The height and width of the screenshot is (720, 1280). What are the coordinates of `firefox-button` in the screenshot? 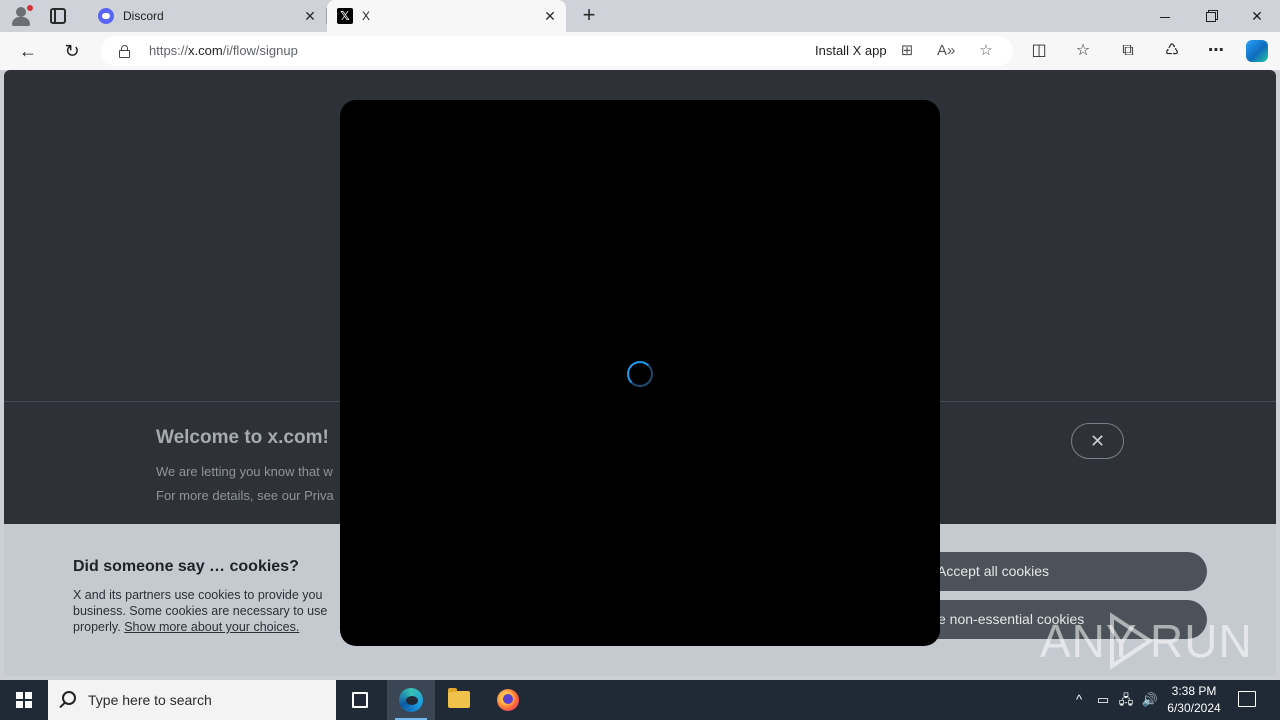 It's located at (508, 700).